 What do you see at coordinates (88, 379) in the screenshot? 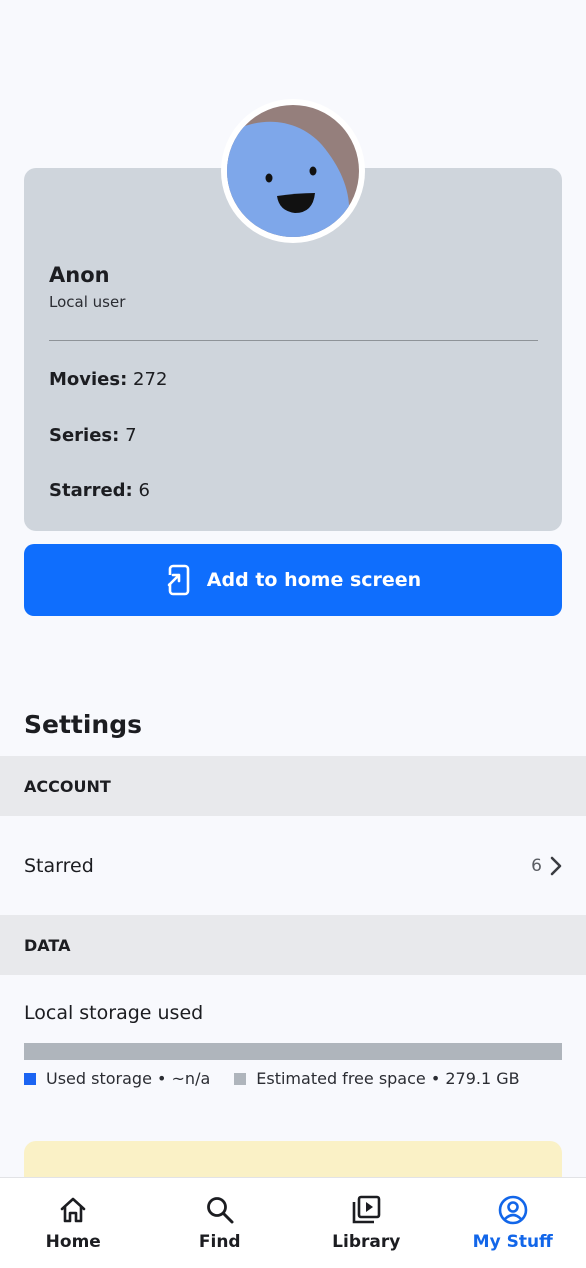
I see `stat-movies-label: Movies:` at bounding box center [88, 379].